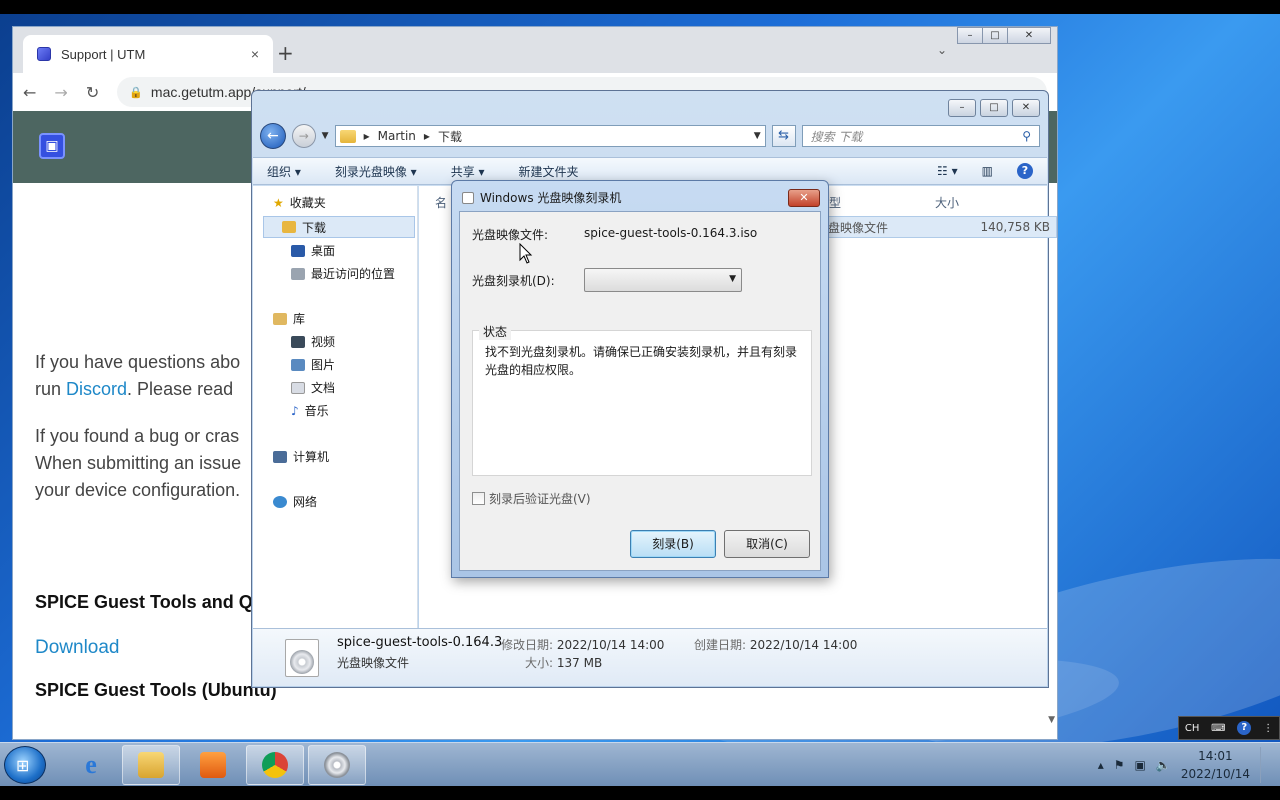  Describe the element at coordinates (1215, 765) in the screenshot. I see `clock: 14:01 2022/10/14` at that location.